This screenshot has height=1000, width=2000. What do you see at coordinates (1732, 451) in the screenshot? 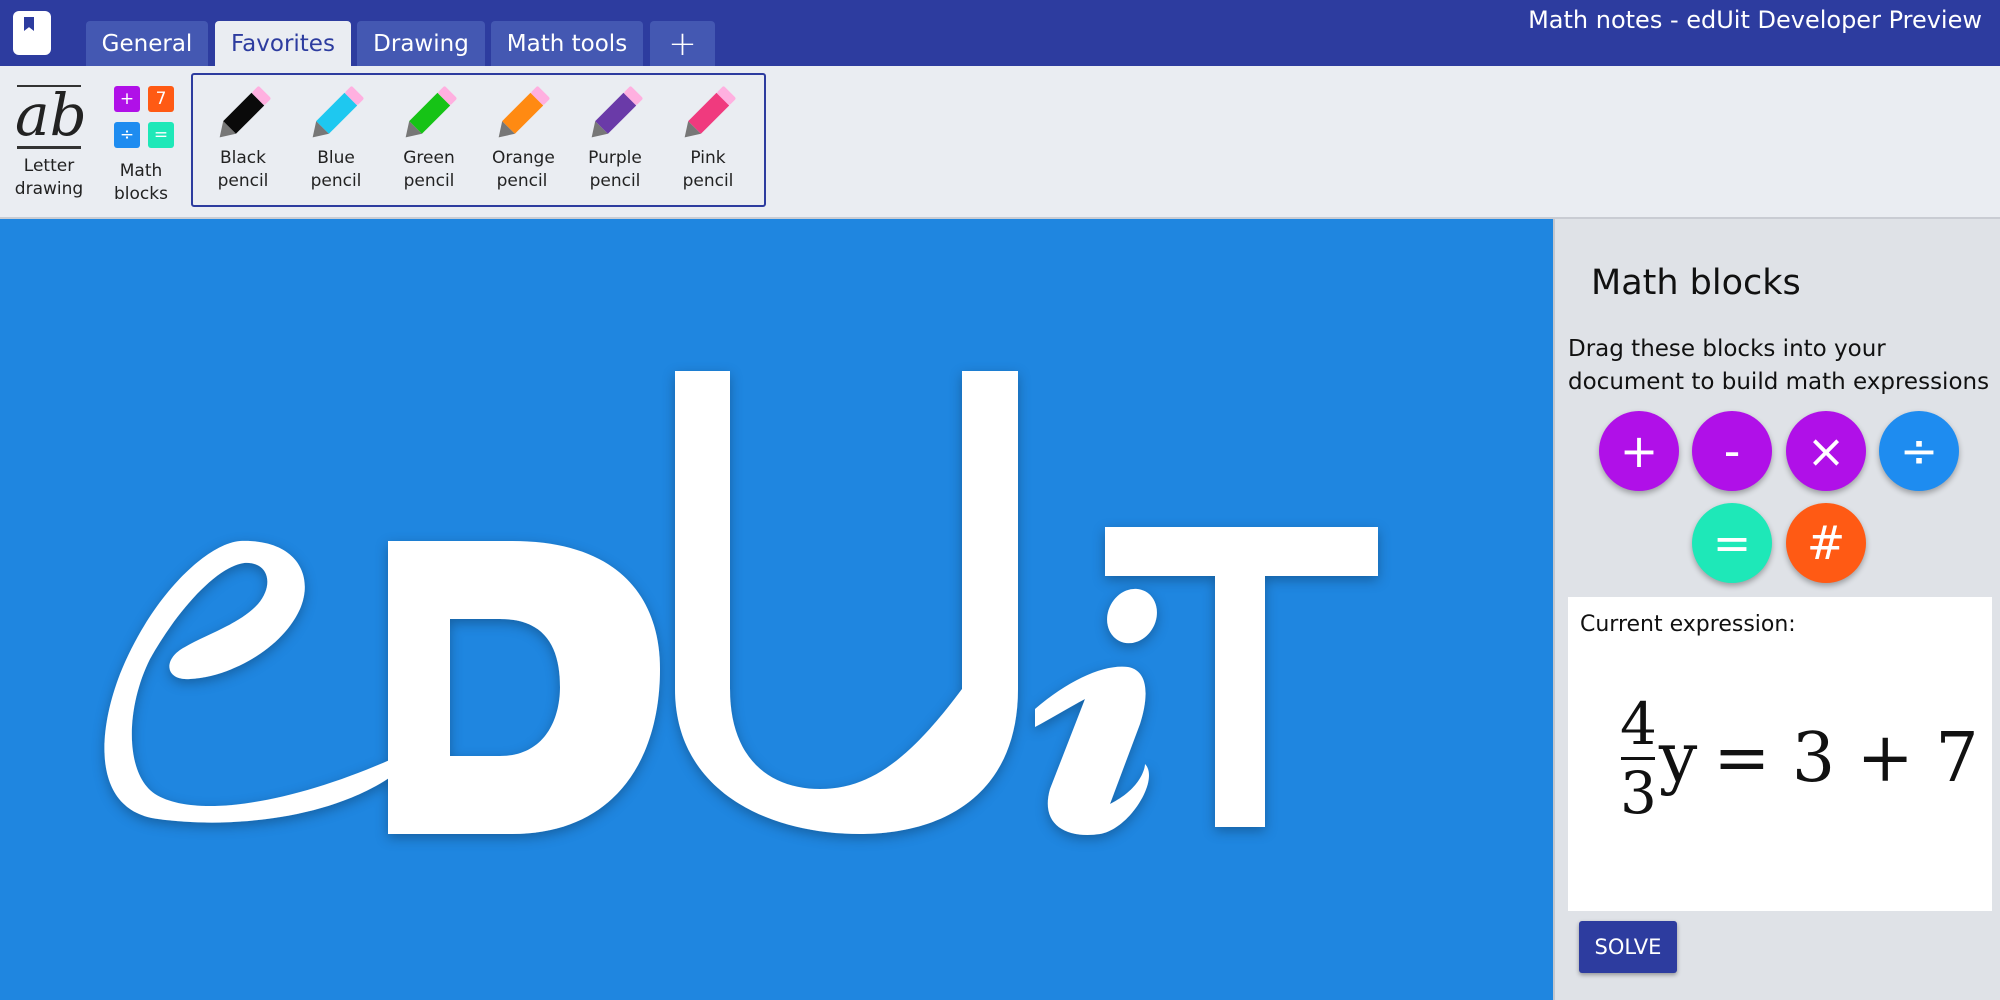
I see `minus-block: -` at bounding box center [1732, 451].